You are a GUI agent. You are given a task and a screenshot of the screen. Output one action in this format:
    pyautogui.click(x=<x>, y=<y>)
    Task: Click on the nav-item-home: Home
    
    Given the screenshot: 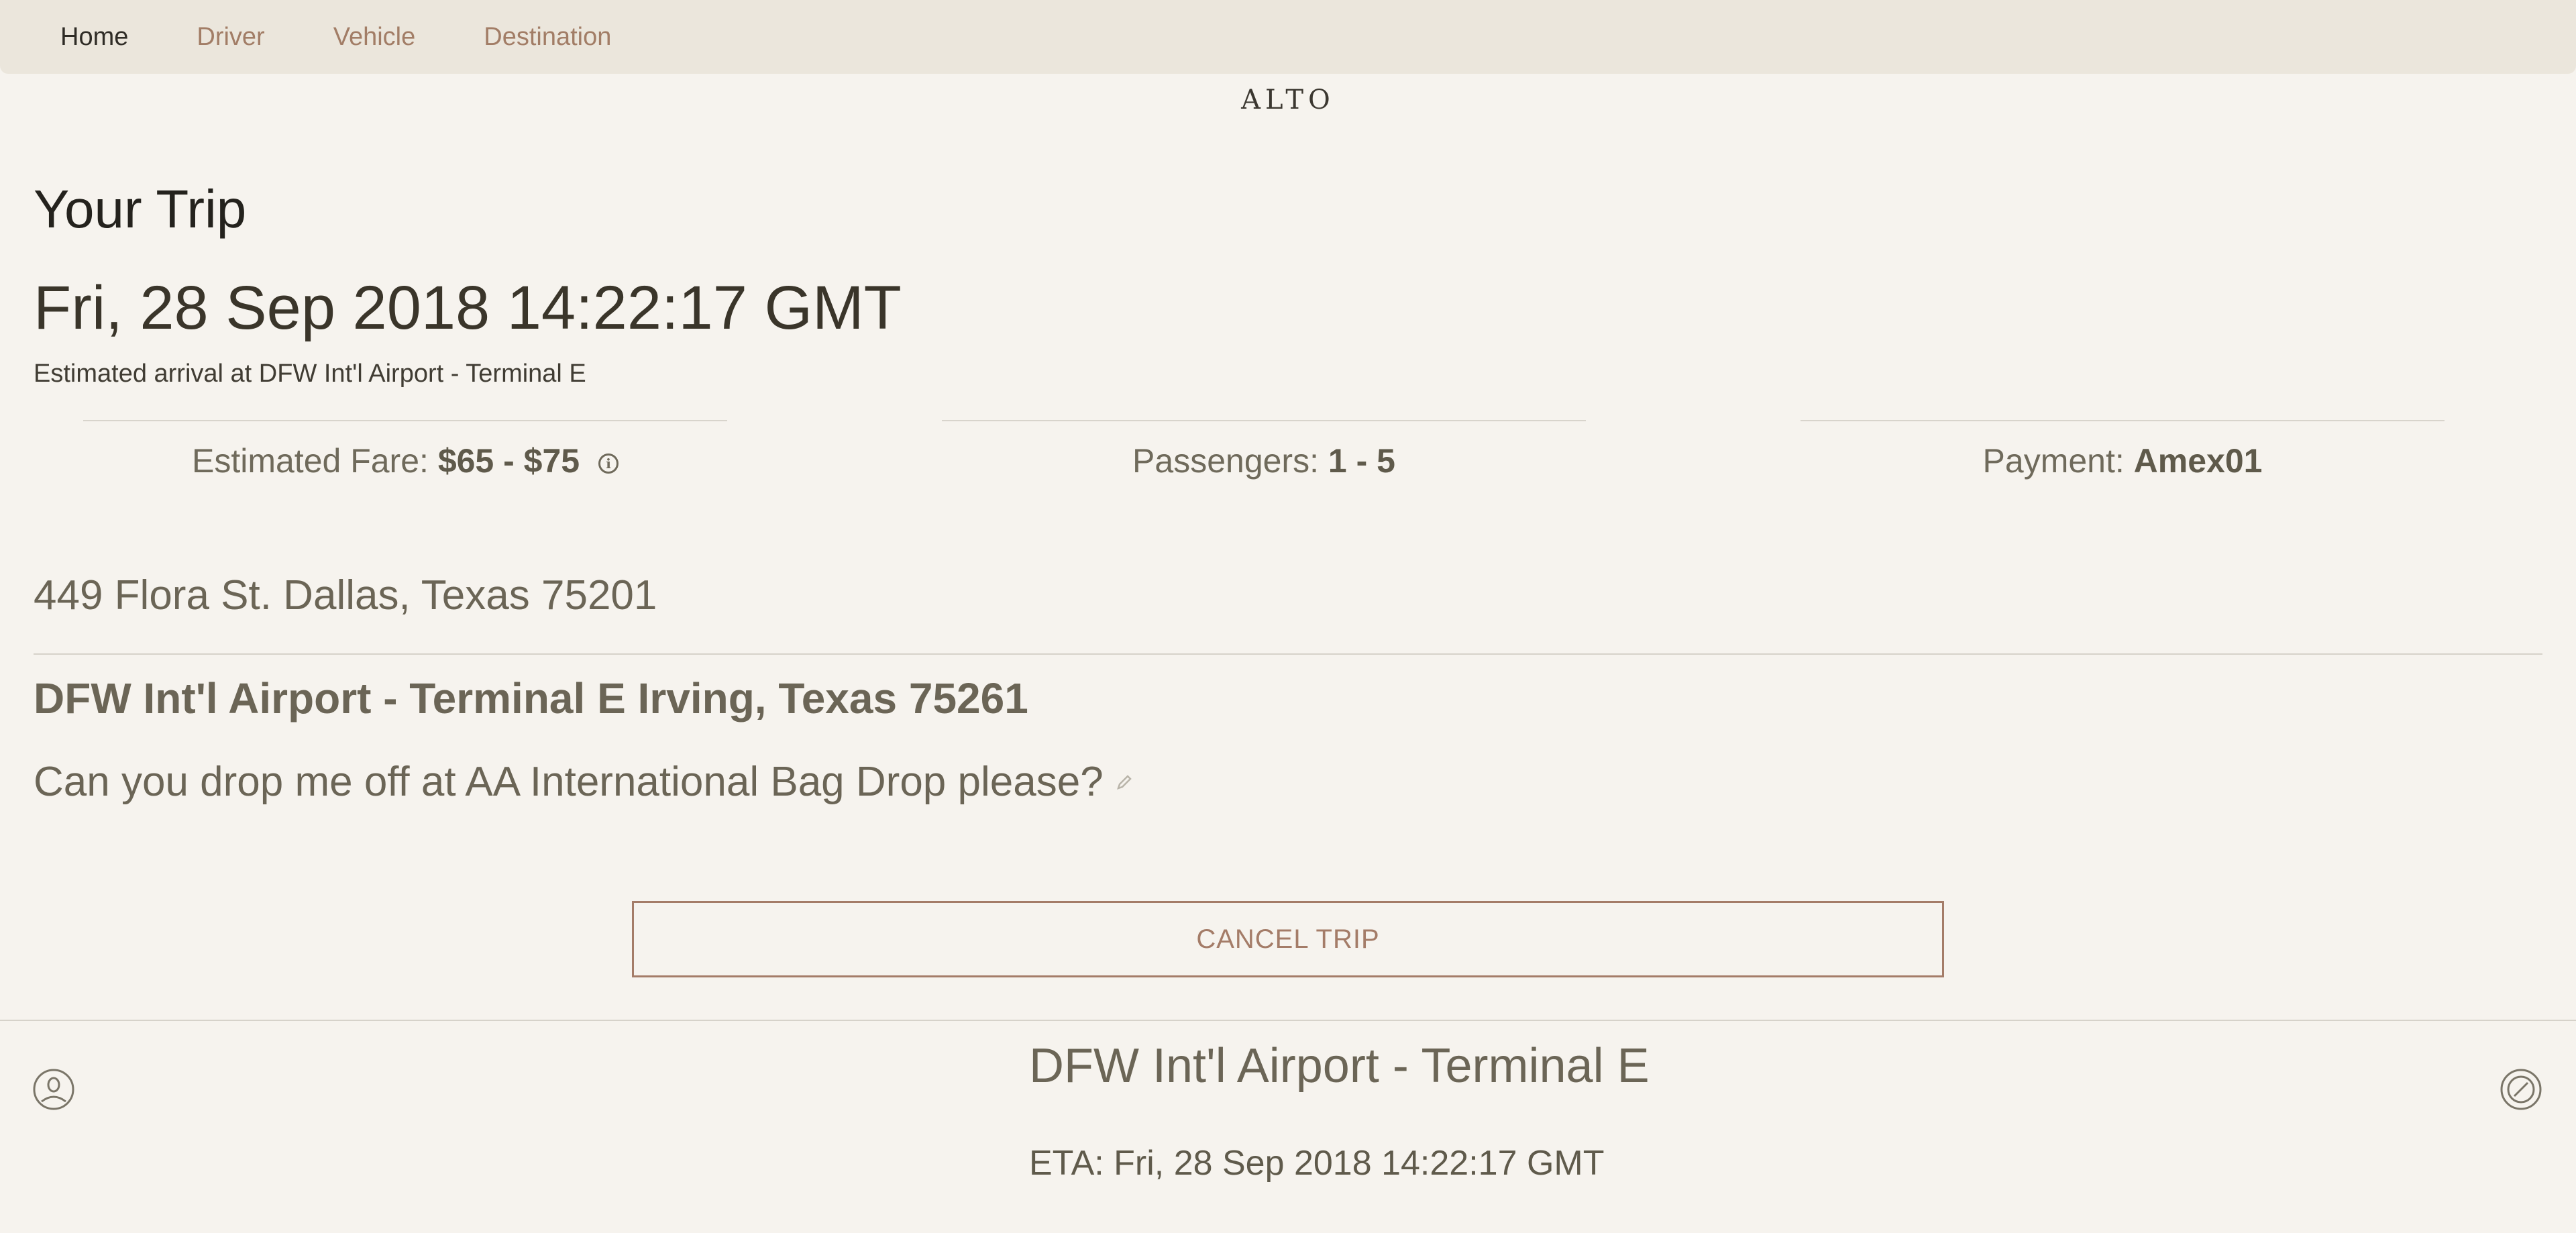 What is the action you would take?
    pyautogui.click(x=94, y=37)
    